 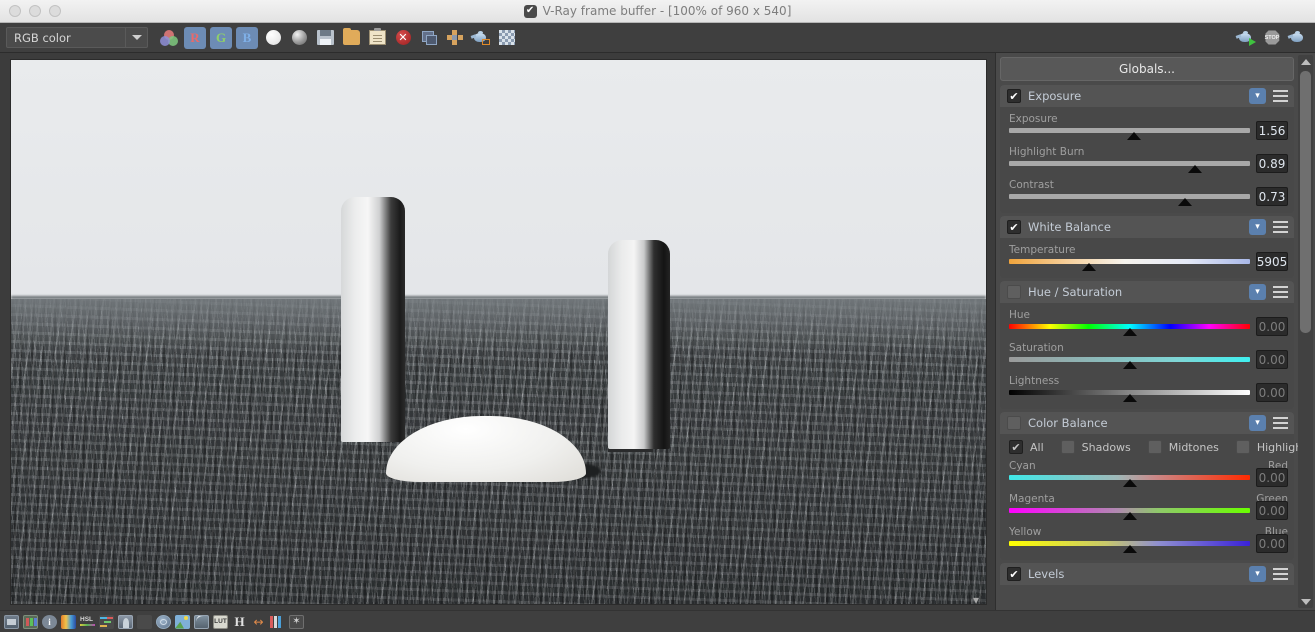 I want to click on slider-handle-magenta-green, so click(x=1129, y=516).